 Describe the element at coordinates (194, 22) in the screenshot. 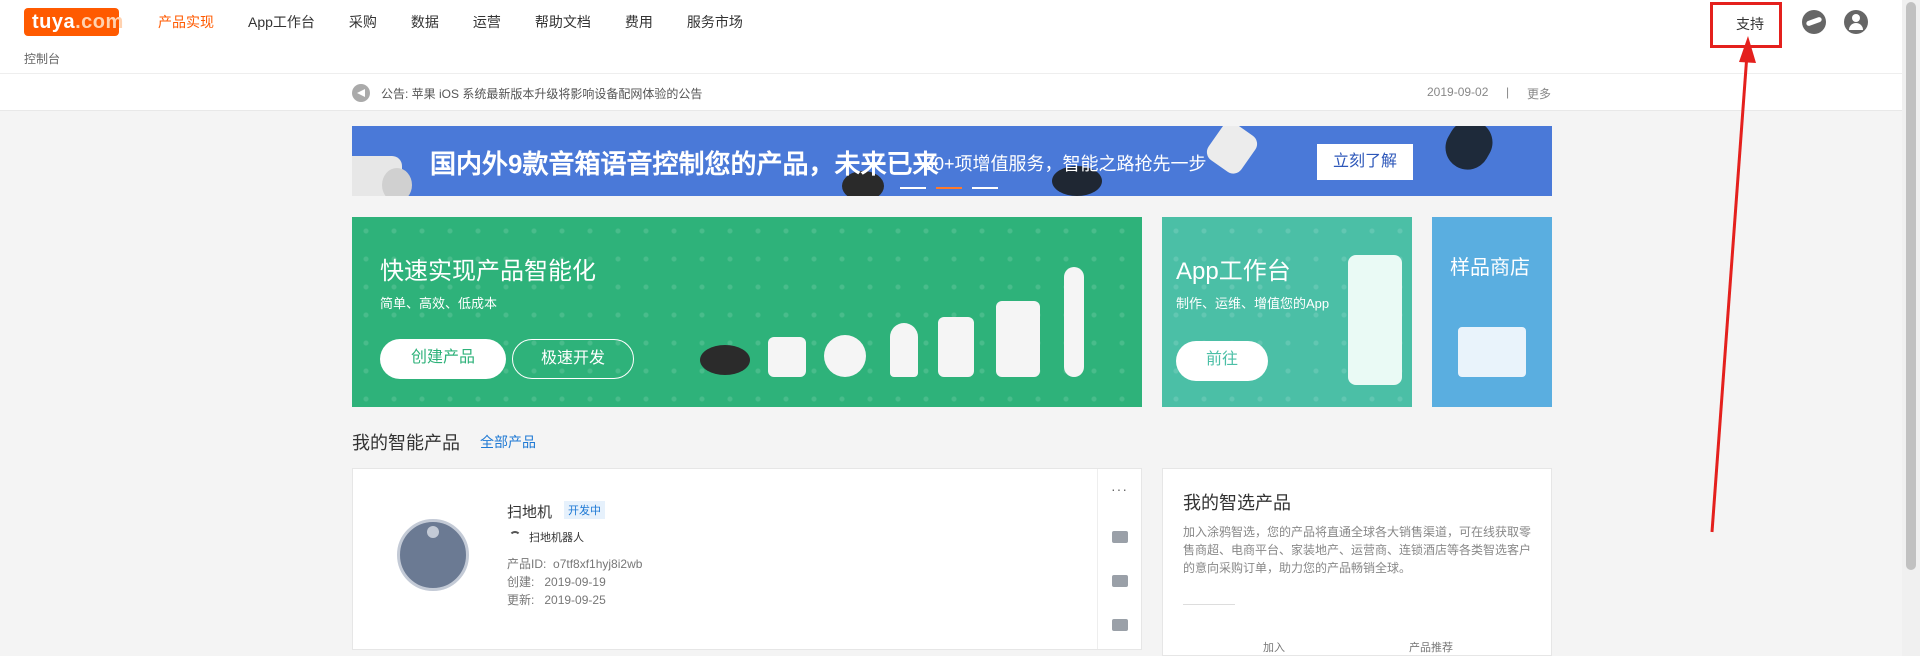

I see `nav-item-product: 产品实现` at that location.